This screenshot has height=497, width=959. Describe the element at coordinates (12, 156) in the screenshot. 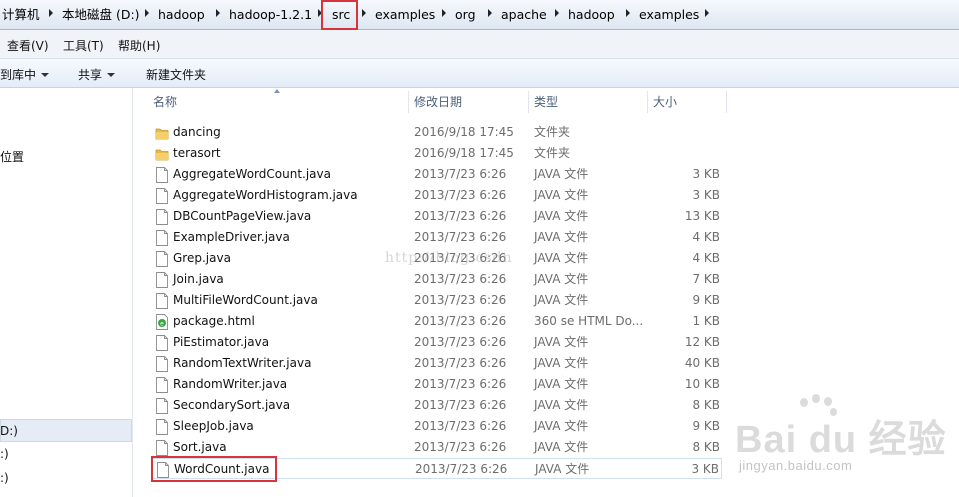

I see `nav-item-locations: 位置` at that location.